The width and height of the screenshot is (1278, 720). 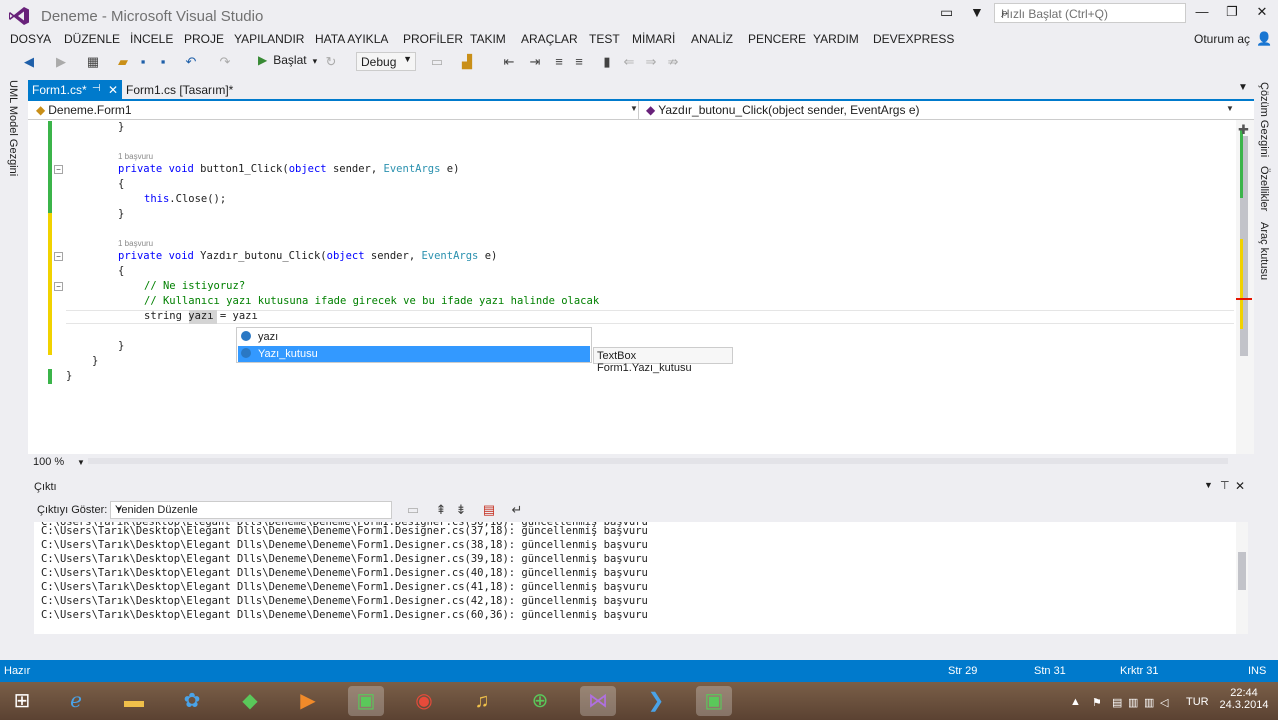 What do you see at coordinates (75, 89) in the screenshot?
I see `tab-form1-cs: Form1.cs* ⊣ ✕` at bounding box center [75, 89].